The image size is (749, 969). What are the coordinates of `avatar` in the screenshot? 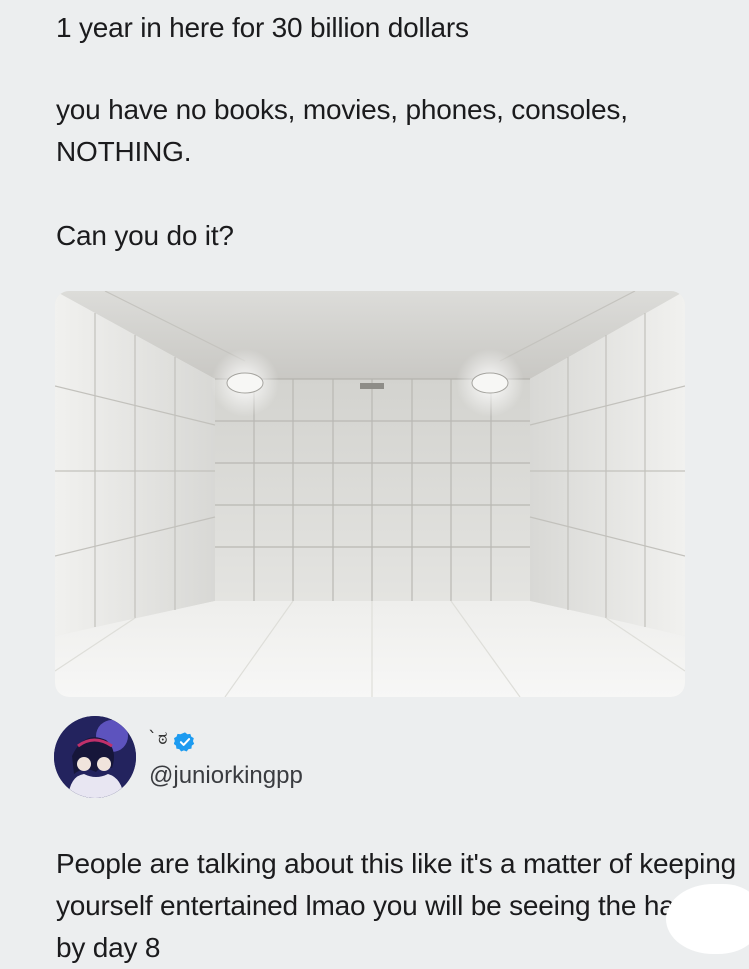 It's located at (95, 757).